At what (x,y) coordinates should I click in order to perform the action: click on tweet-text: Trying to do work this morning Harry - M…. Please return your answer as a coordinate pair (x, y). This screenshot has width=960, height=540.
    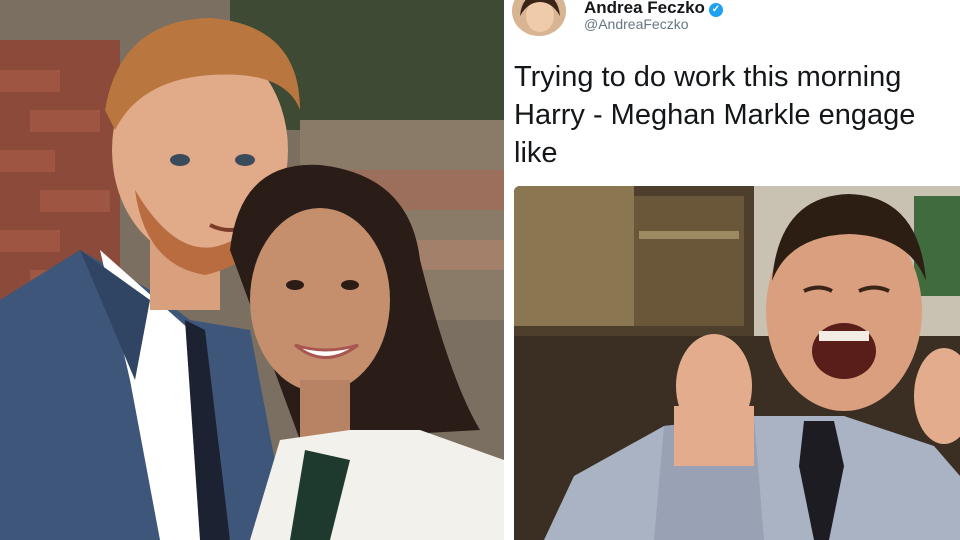
    Looking at the image, I should click on (715, 115).